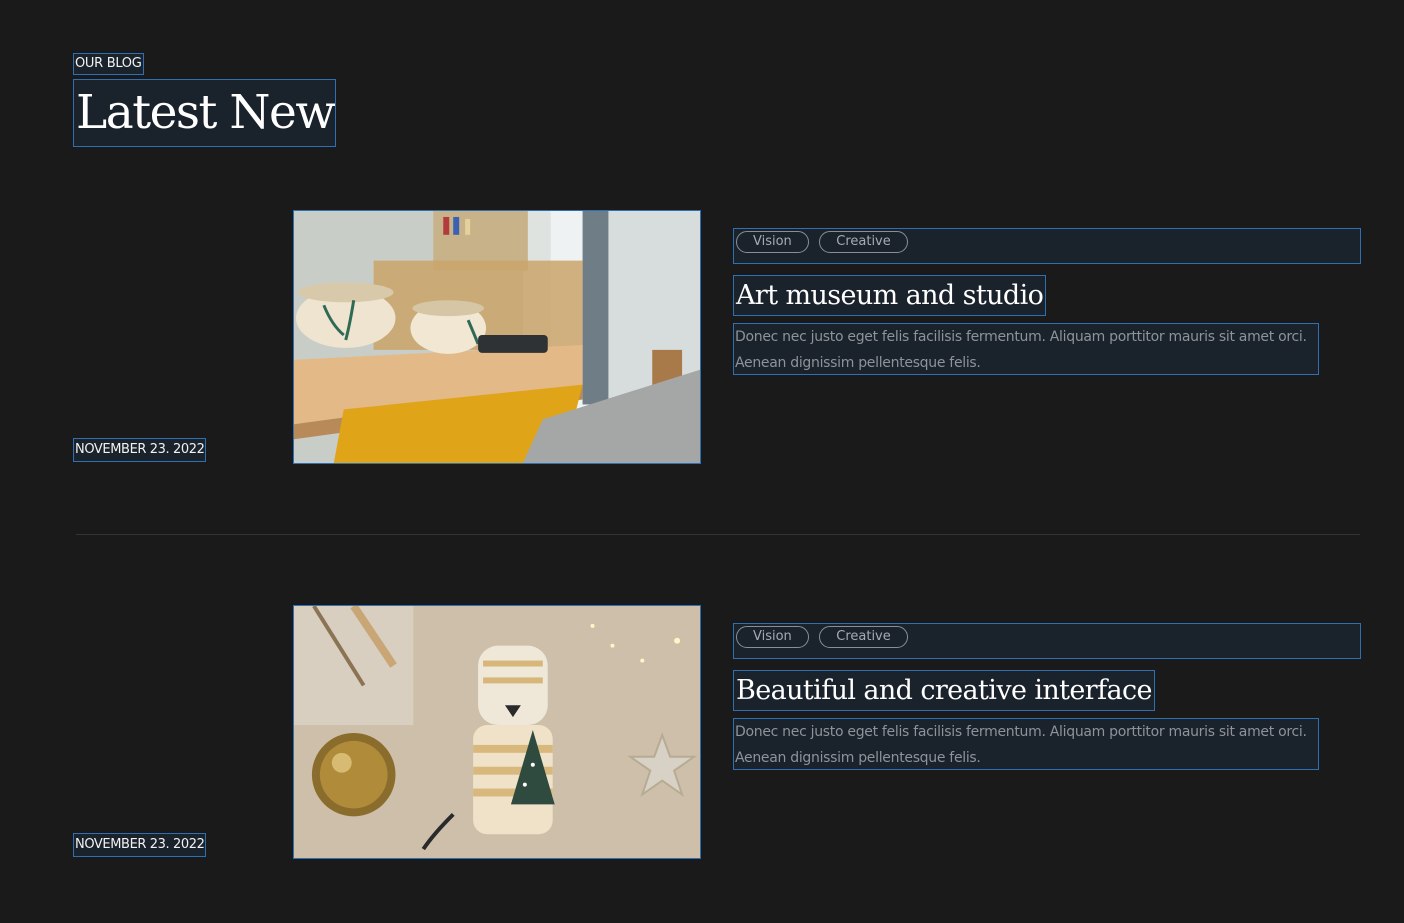 The height and width of the screenshot is (923, 1404). What do you see at coordinates (944, 690) in the screenshot?
I see `article-title-link: Beautiful and creative interface` at bounding box center [944, 690].